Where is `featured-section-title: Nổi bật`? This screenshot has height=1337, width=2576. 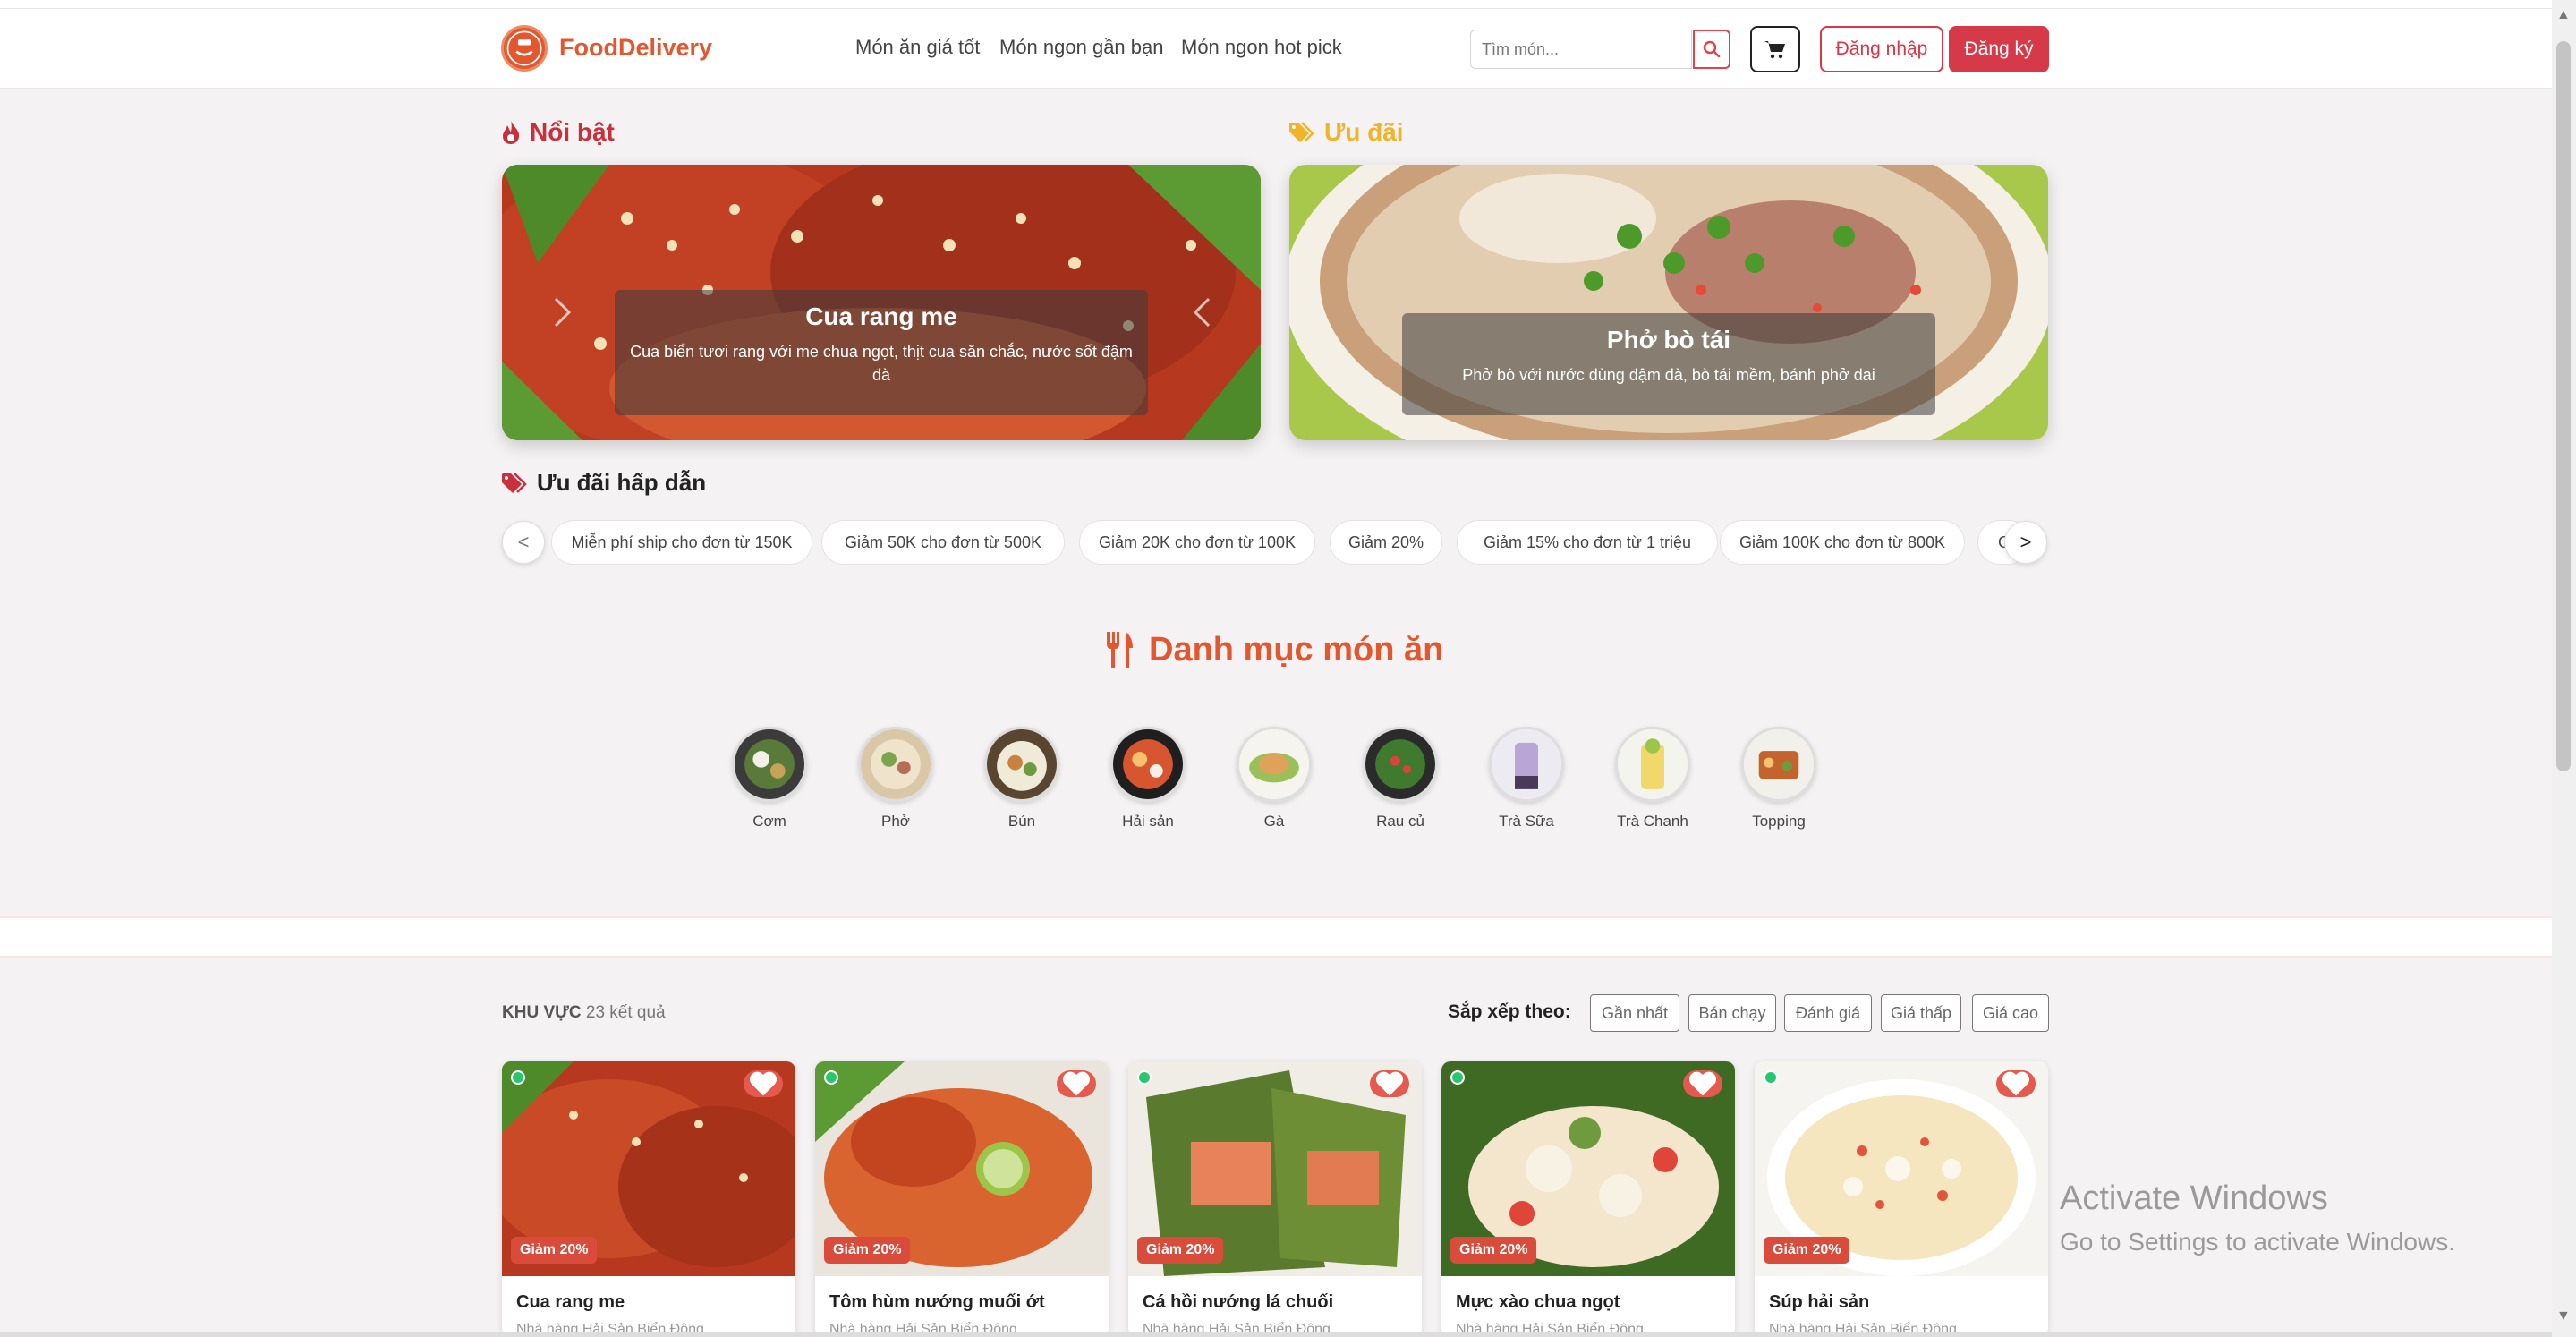
featured-section-title: Nổi bật is located at coordinates (558, 132).